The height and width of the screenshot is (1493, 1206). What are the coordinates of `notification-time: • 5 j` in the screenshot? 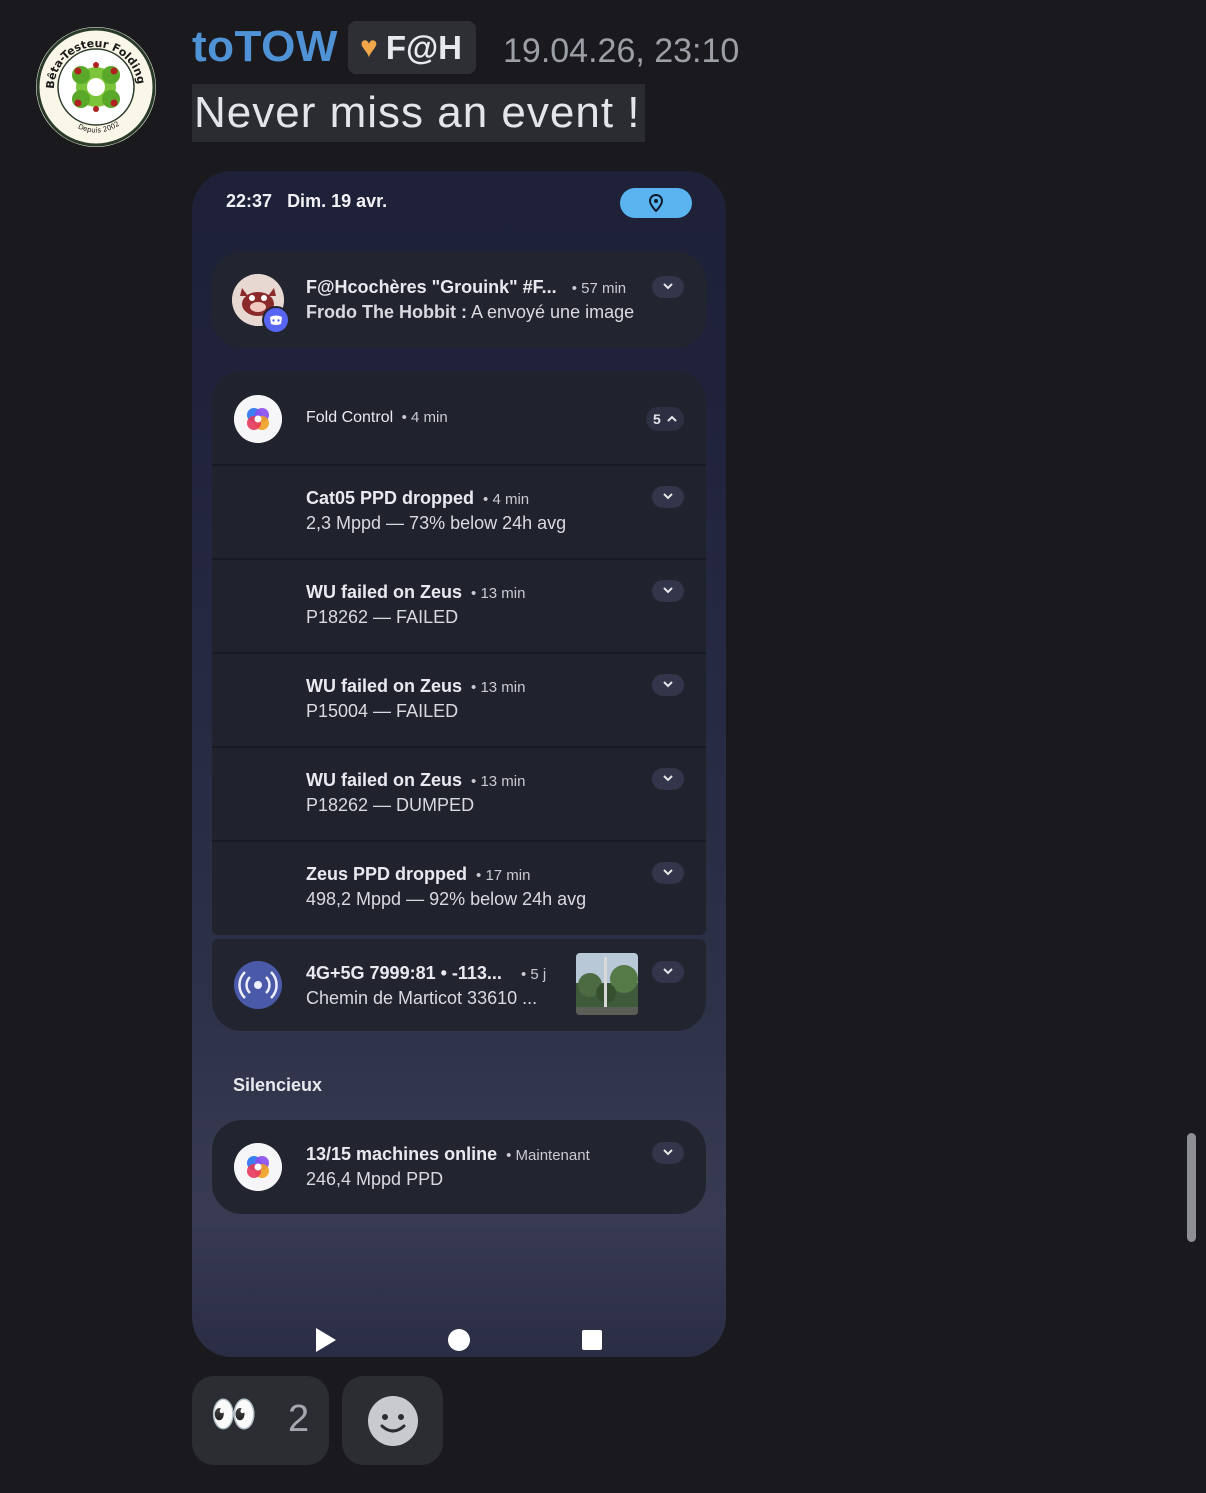 It's located at (533, 974).